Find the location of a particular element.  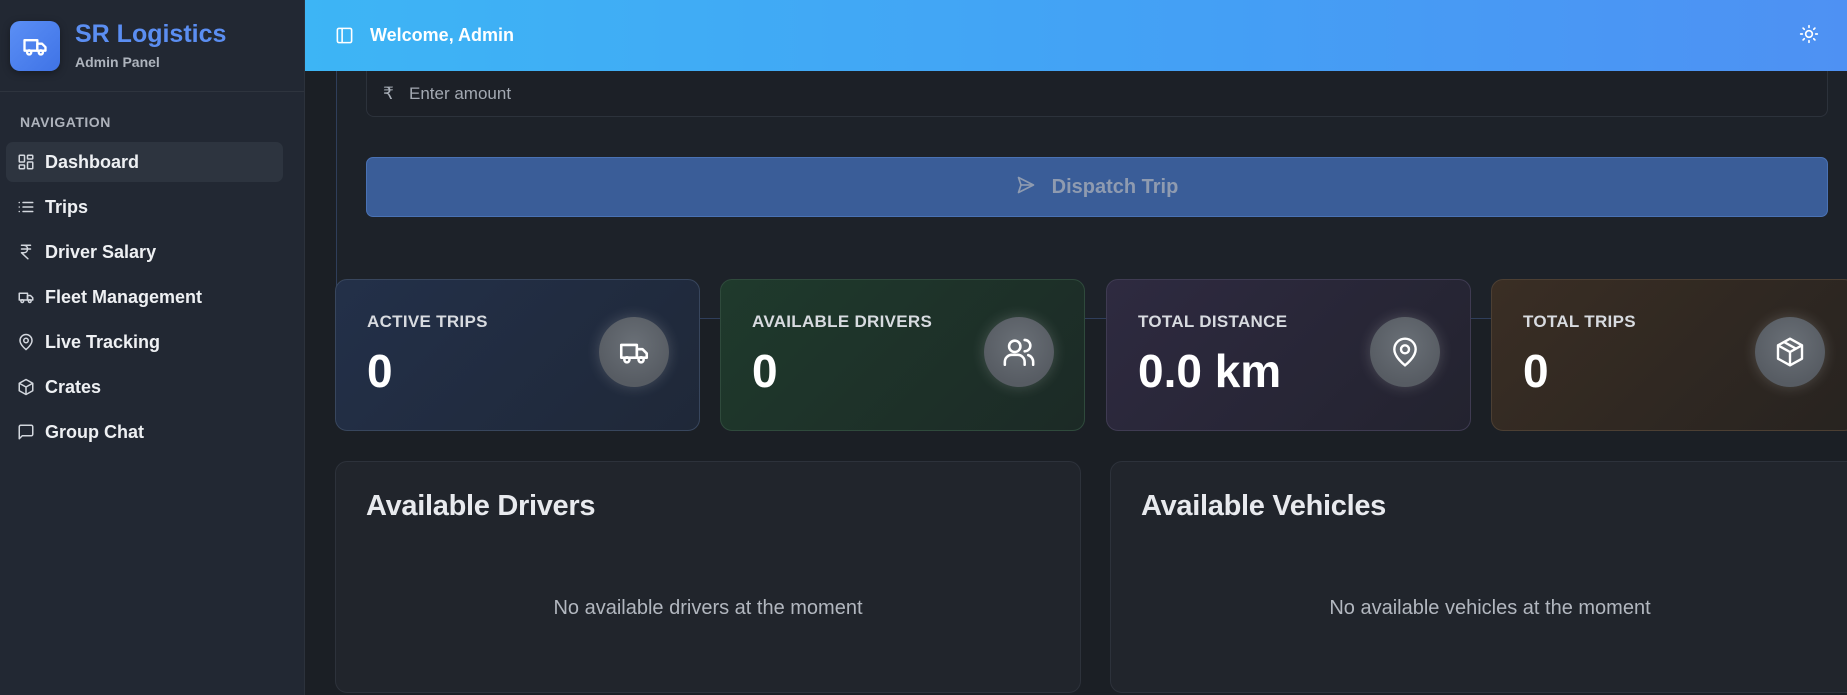

sidebar-item-label: Dashboard is located at coordinates (92, 161).